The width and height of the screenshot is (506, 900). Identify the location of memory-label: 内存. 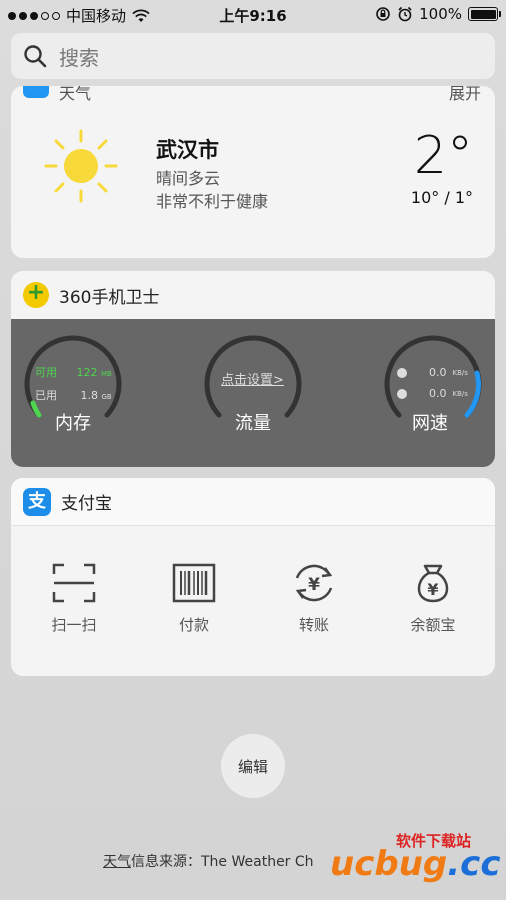
(73, 423).